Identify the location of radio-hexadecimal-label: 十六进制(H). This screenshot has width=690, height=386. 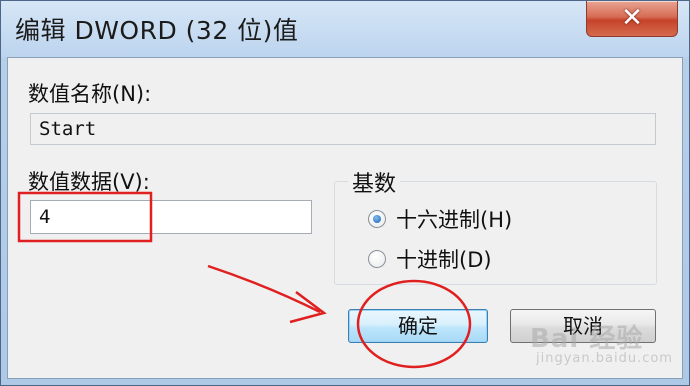
(454, 219).